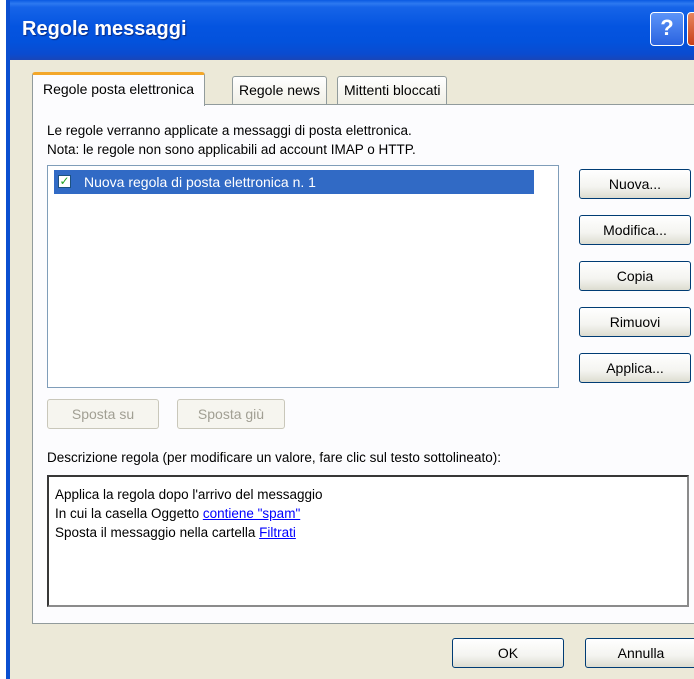 This screenshot has height=679, width=694. What do you see at coordinates (200, 182) in the screenshot?
I see `rule-label: Nuova regola di posta elettronica n. 1` at bounding box center [200, 182].